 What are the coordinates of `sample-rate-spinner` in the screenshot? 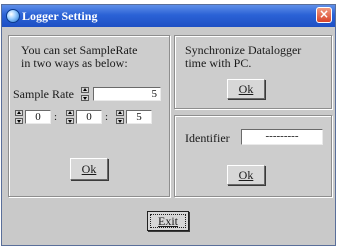 It's located at (85, 94).